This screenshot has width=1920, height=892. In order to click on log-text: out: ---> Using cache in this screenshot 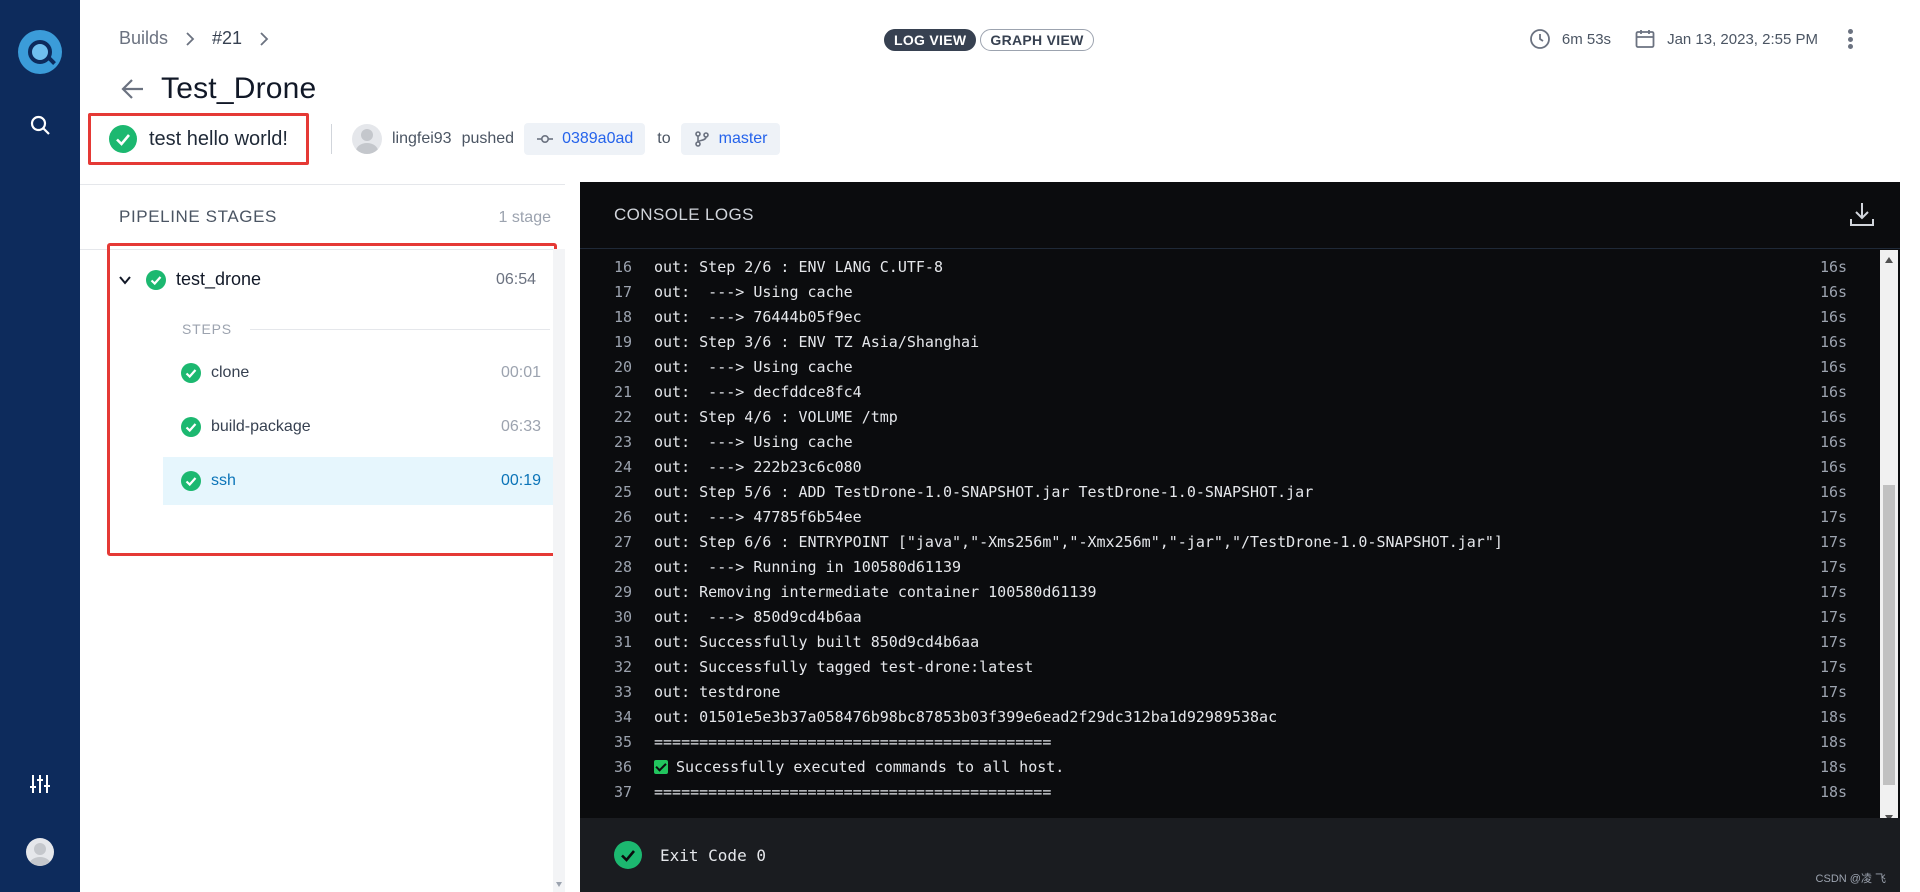, I will do `click(753, 291)`.